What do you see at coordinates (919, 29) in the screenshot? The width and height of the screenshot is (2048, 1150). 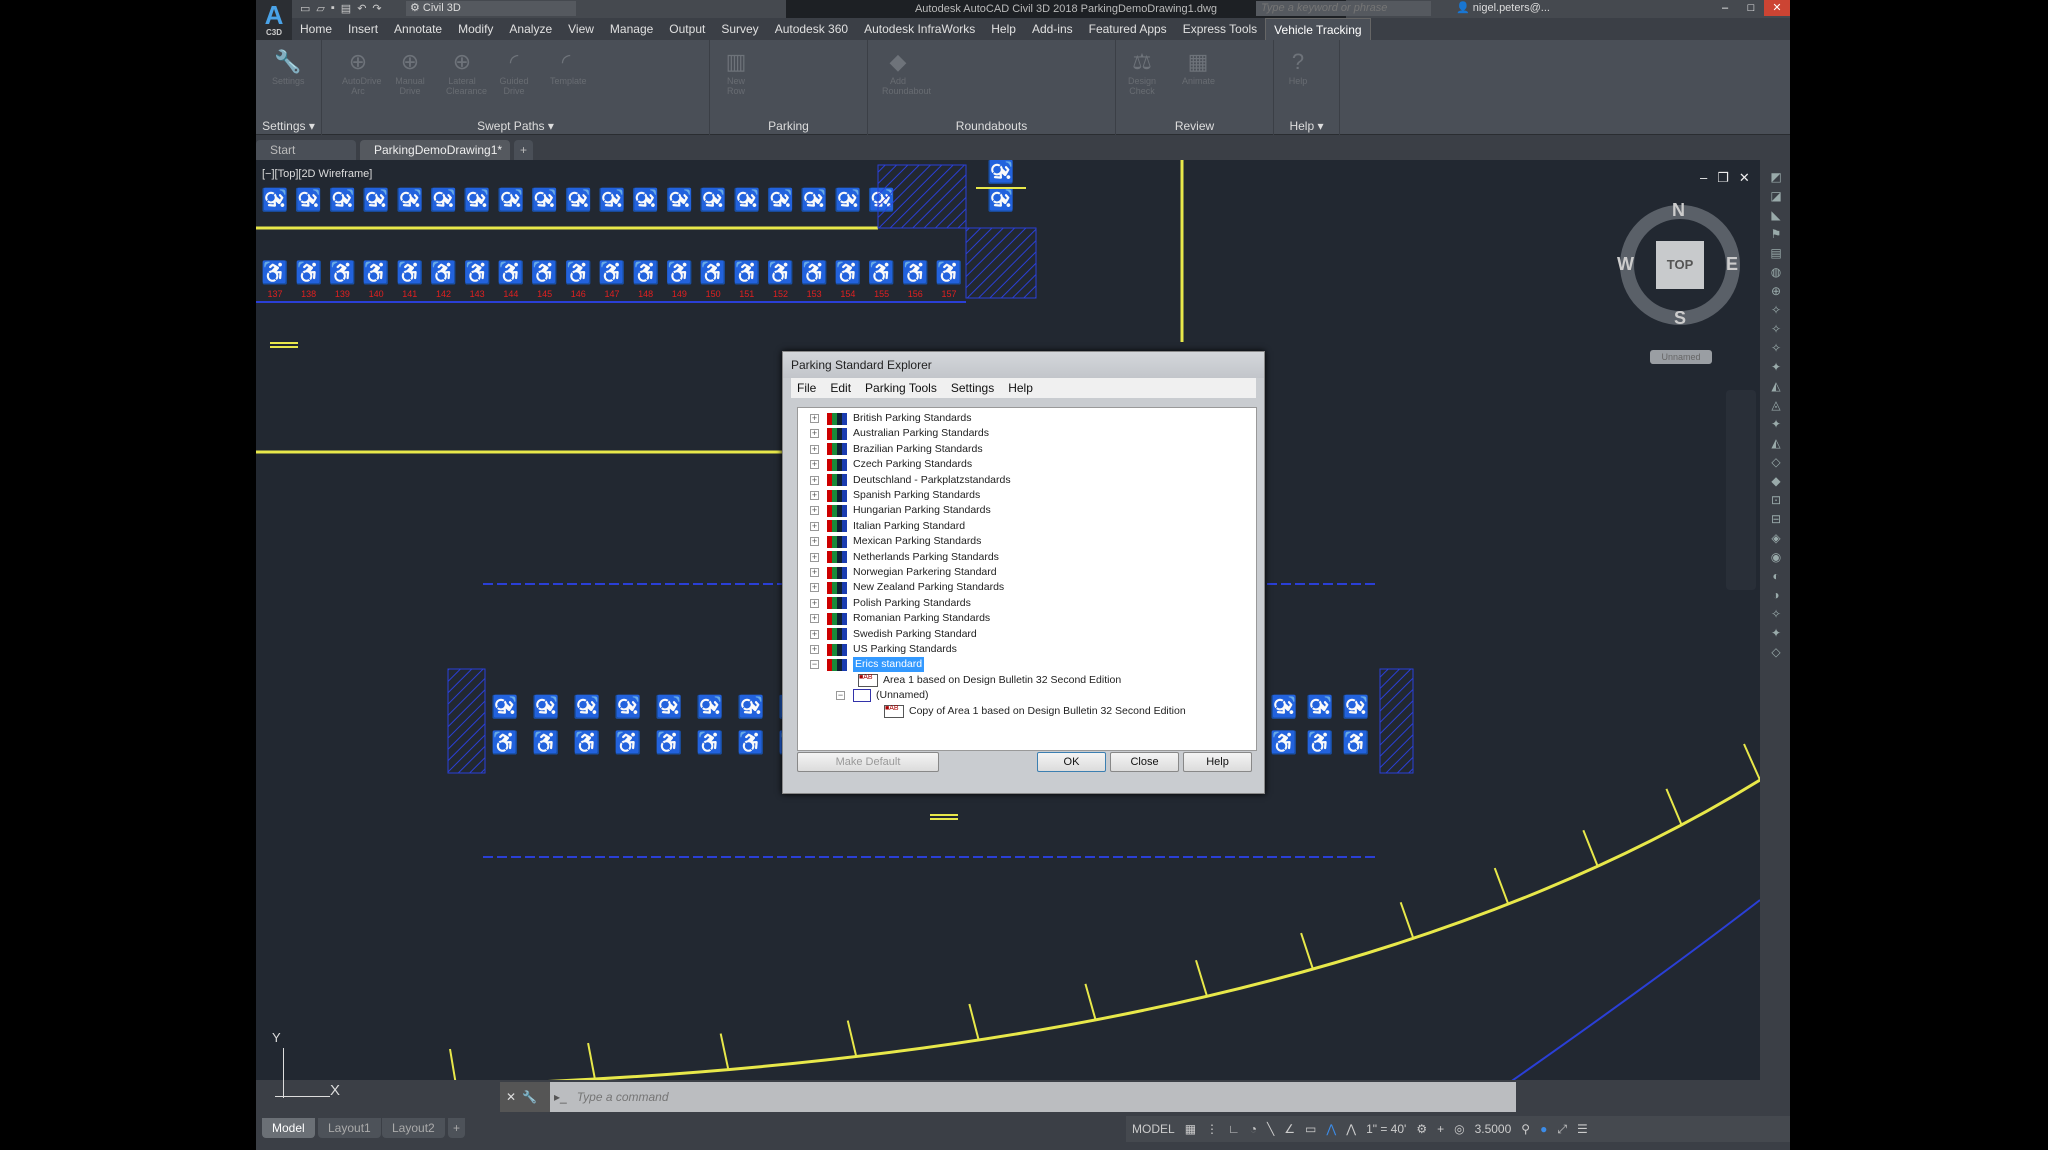 I see `ribbon-tab-autodesk-infraworks: Autodesk InfraWorks` at bounding box center [919, 29].